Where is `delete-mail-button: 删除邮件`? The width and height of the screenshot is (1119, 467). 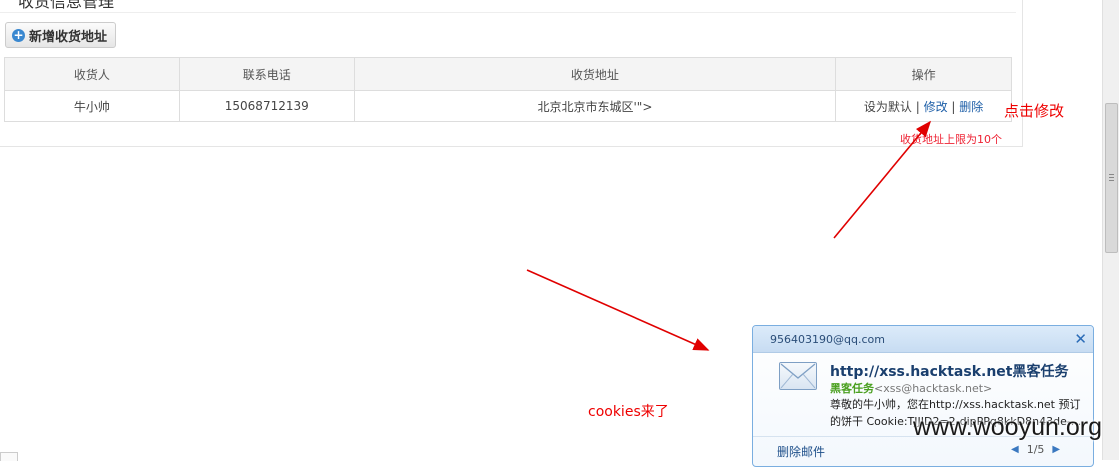
delete-mail-button: 删除邮件 is located at coordinates (801, 451).